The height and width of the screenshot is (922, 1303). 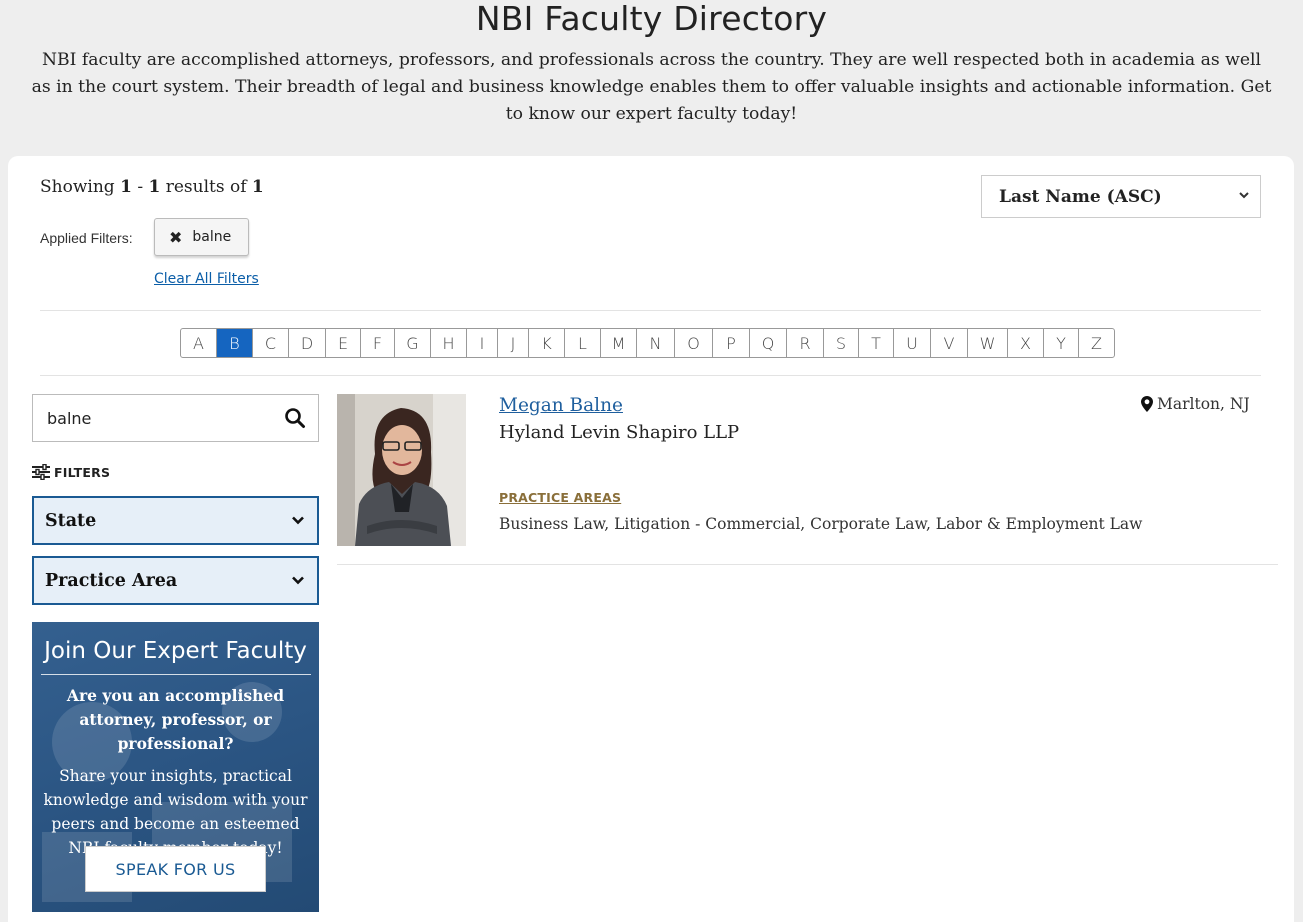 I want to click on facet-practice-area: Practice Area, so click(x=175, y=580).